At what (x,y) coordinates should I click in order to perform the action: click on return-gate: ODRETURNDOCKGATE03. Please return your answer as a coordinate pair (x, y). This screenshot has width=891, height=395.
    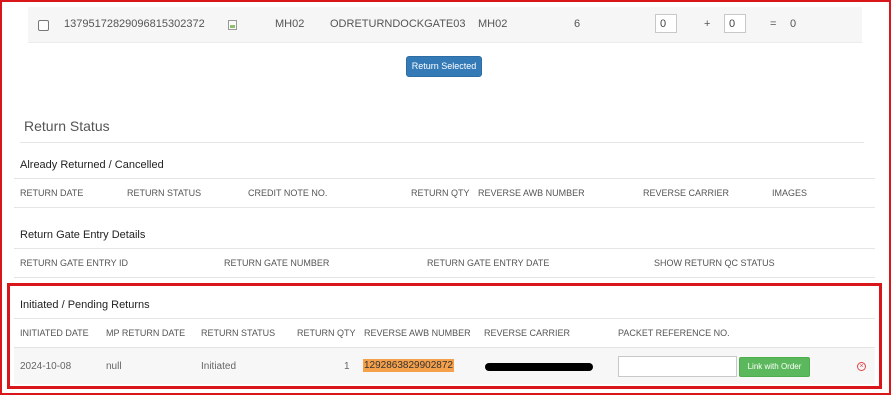
    Looking at the image, I should click on (398, 24).